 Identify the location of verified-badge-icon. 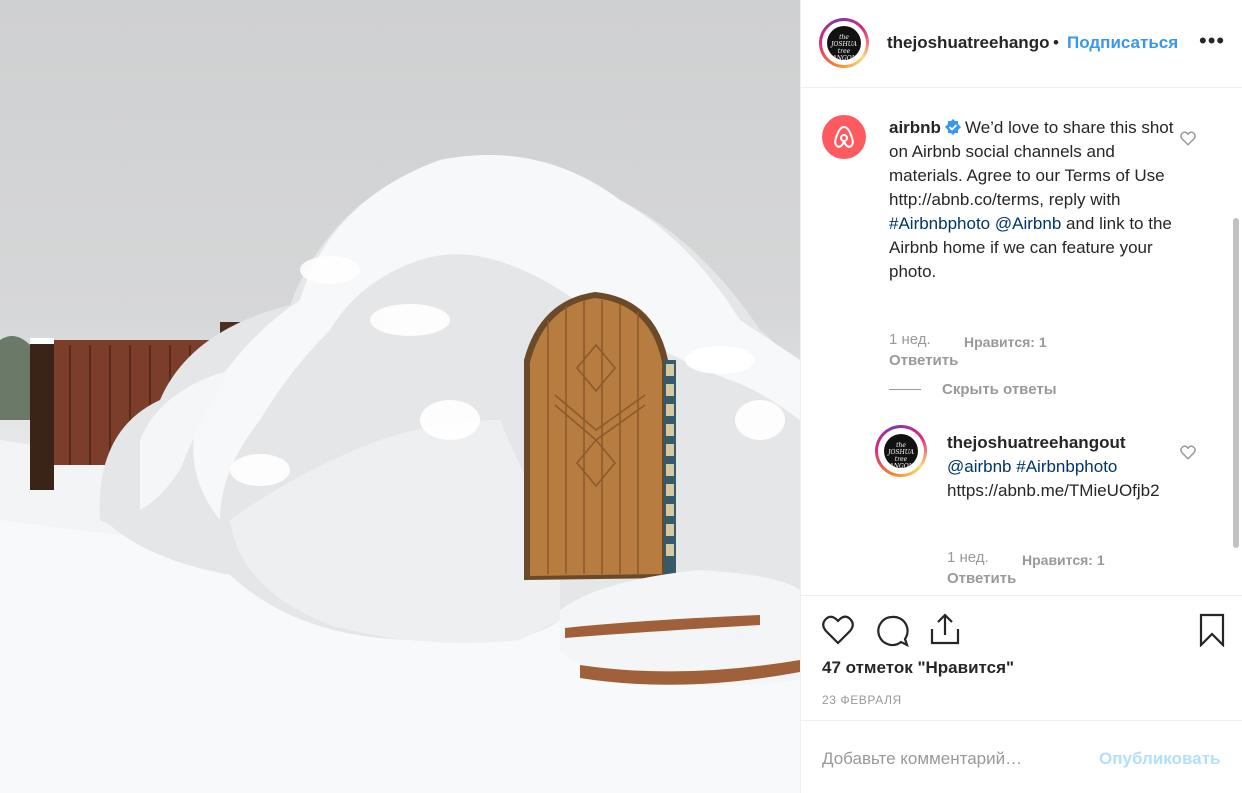
(952, 127).